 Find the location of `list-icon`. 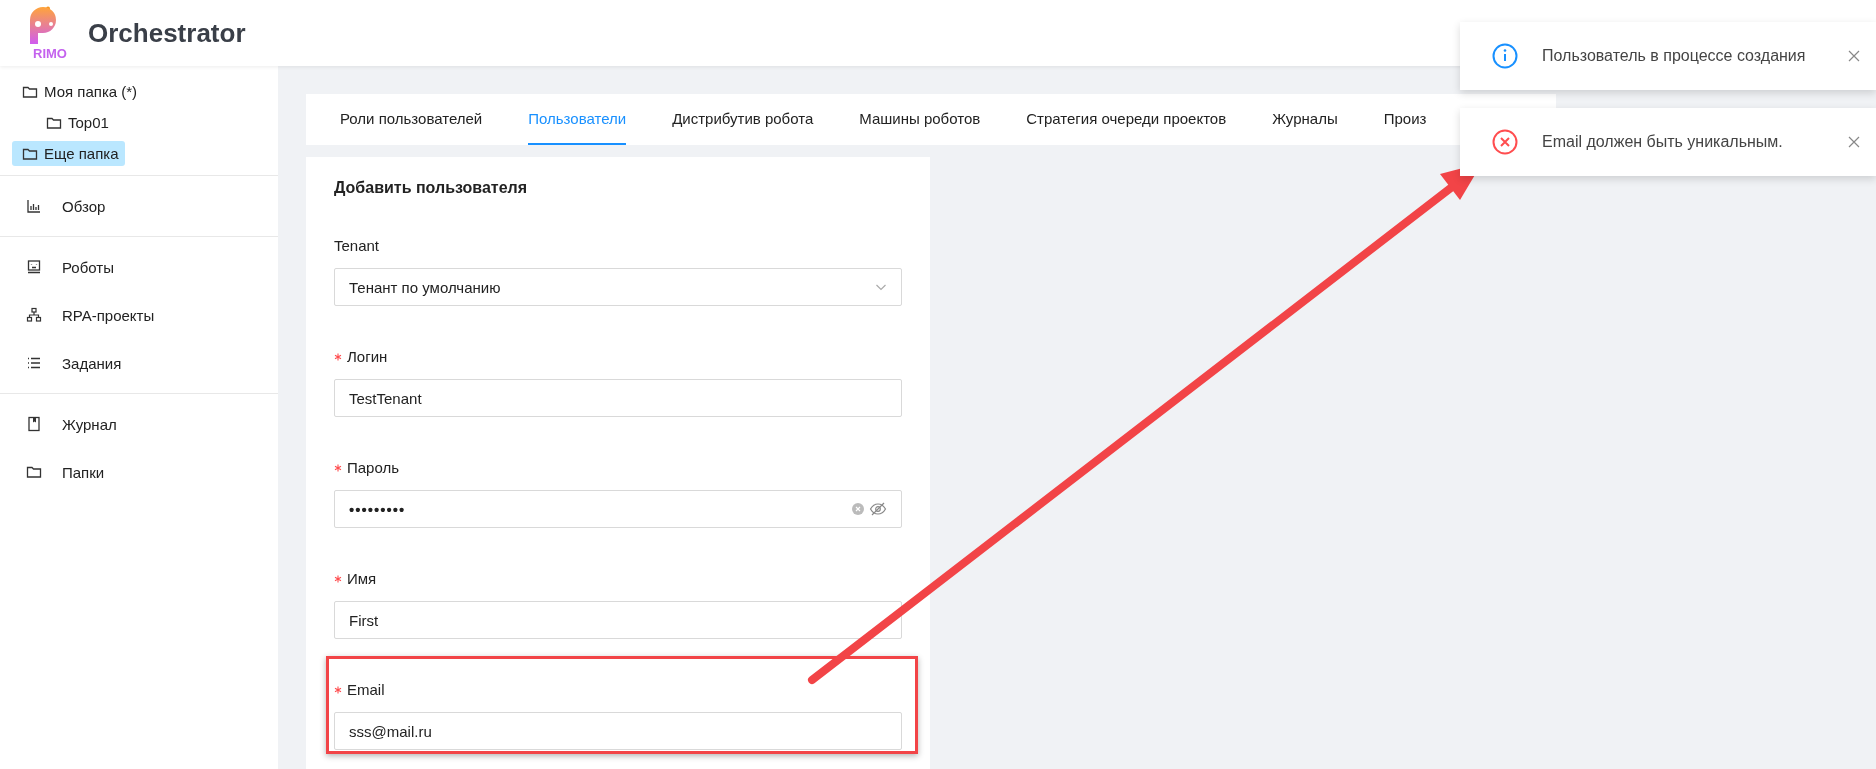

list-icon is located at coordinates (34, 363).